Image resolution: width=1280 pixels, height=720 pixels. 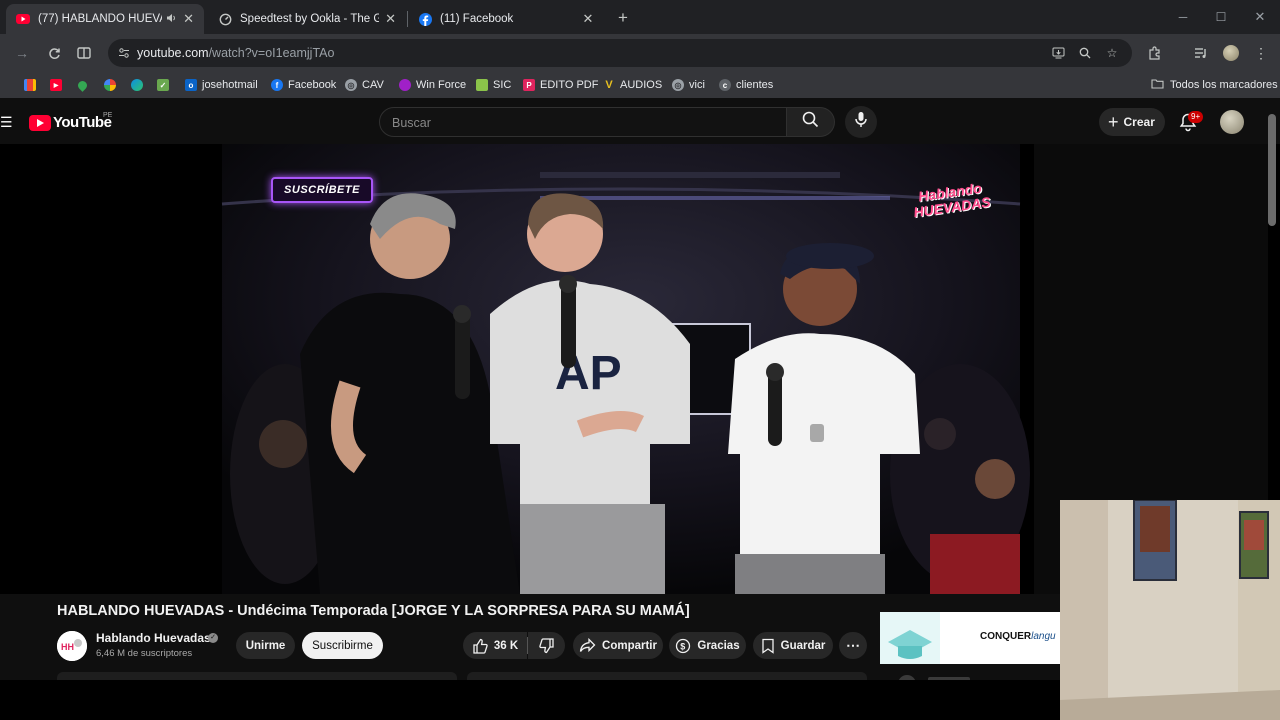 What do you see at coordinates (746, 85) in the screenshot?
I see `bookmark-clientes: c clientes` at bounding box center [746, 85].